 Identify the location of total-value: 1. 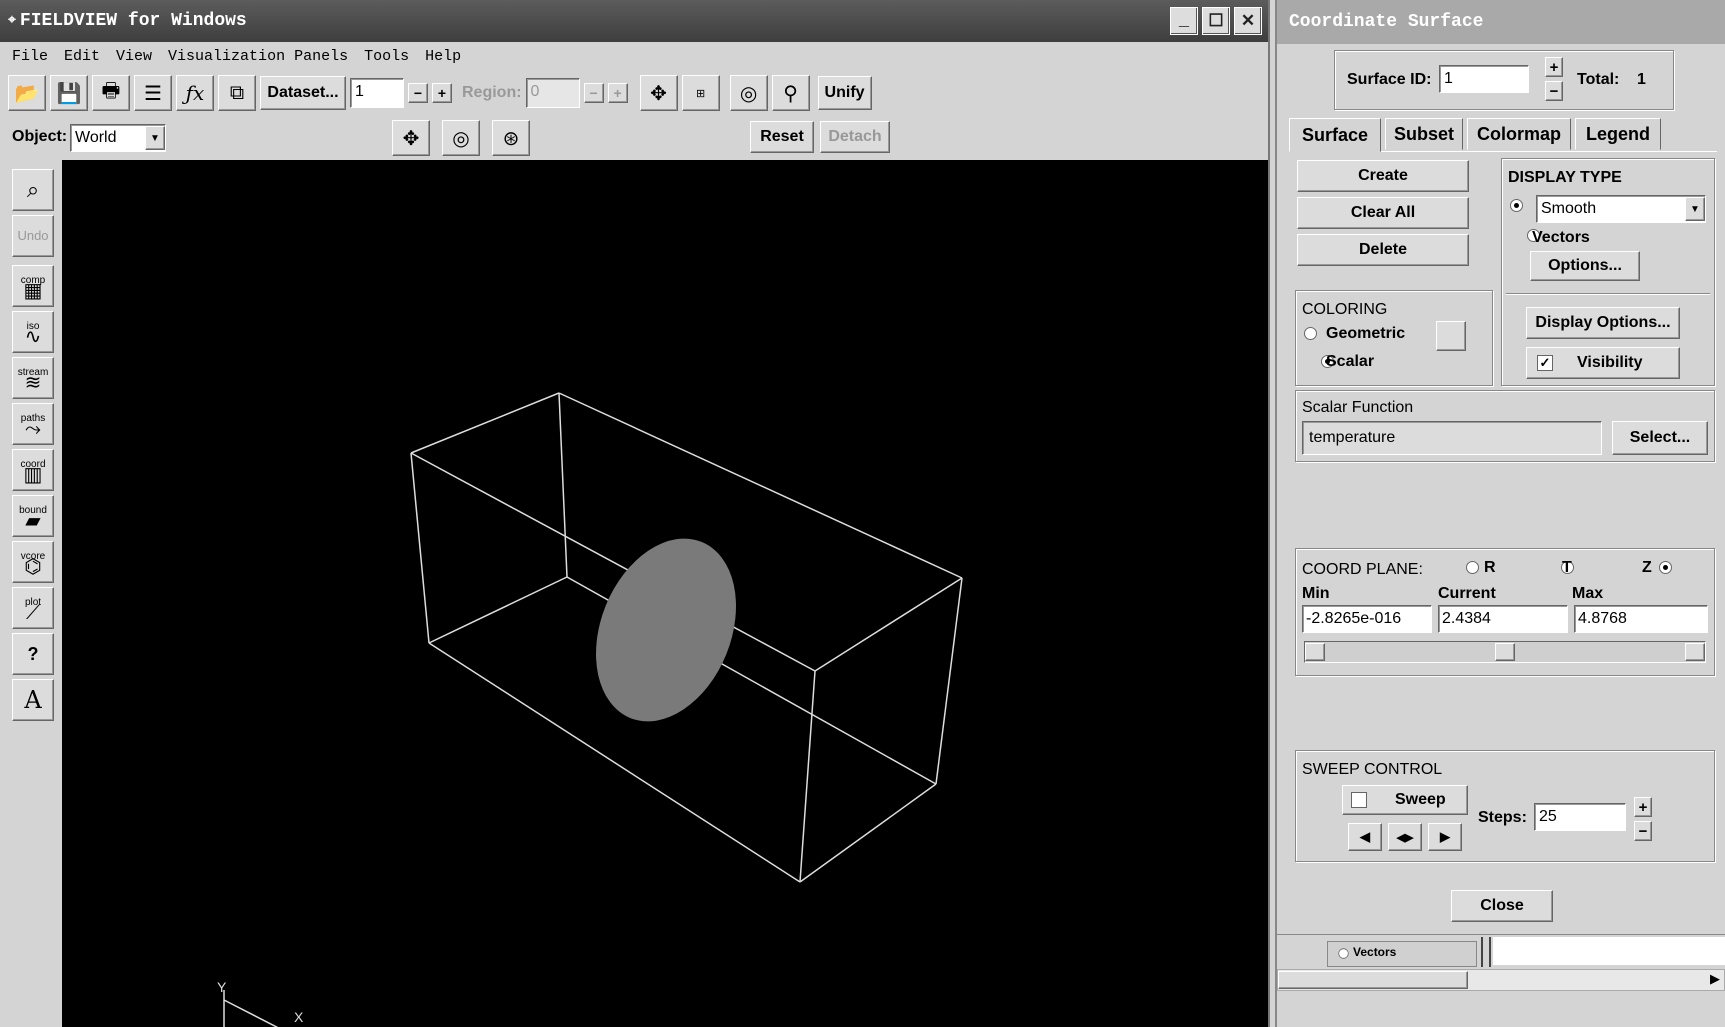
(1641, 79).